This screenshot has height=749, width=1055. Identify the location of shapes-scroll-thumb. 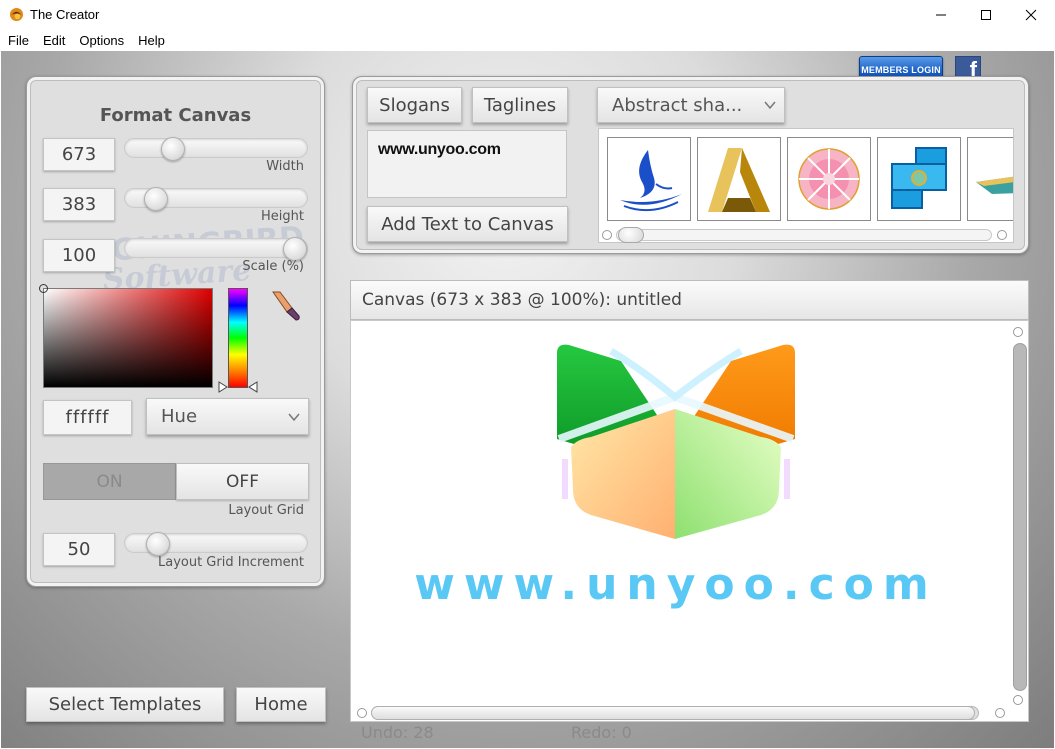
(631, 235).